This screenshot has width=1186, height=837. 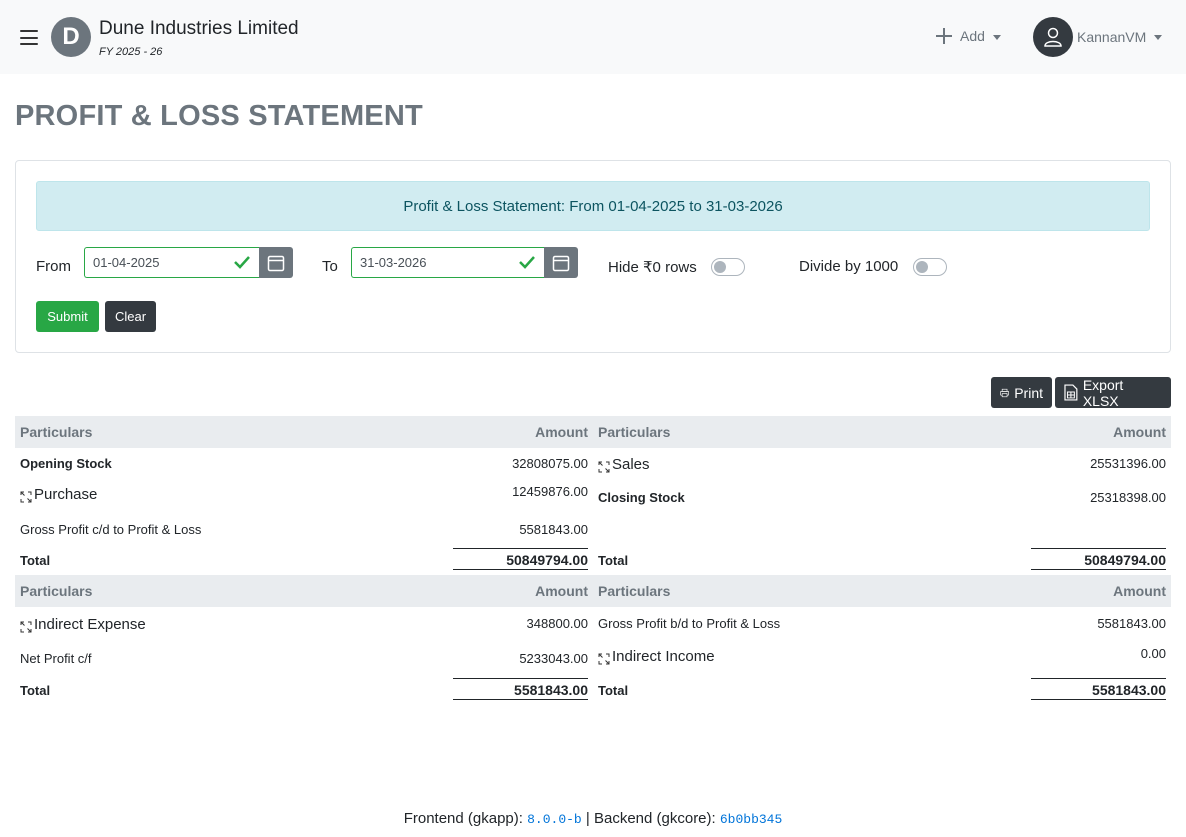 I want to click on row-name: Gross Profit b/d to Profit & Loss, so click(x=689, y=623).